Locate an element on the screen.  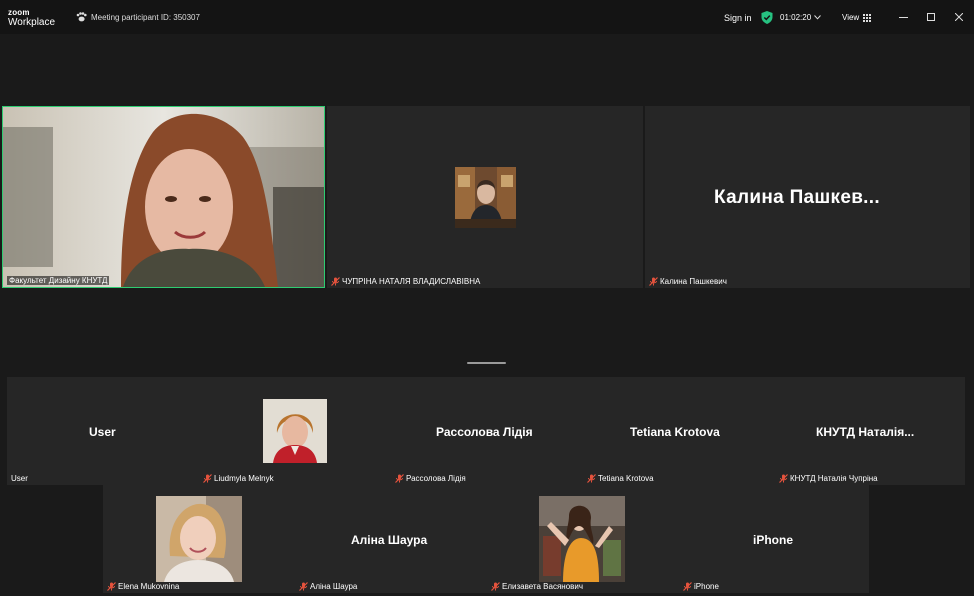
paw-icon is located at coordinates (81, 17).